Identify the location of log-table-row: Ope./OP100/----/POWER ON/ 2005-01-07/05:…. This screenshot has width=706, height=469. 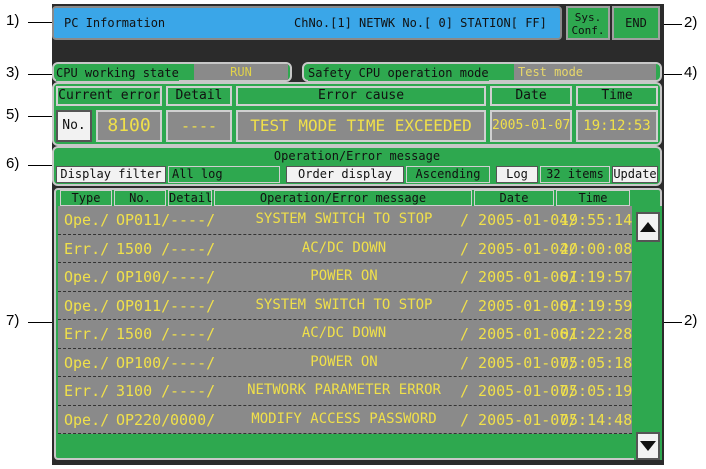
(345, 362).